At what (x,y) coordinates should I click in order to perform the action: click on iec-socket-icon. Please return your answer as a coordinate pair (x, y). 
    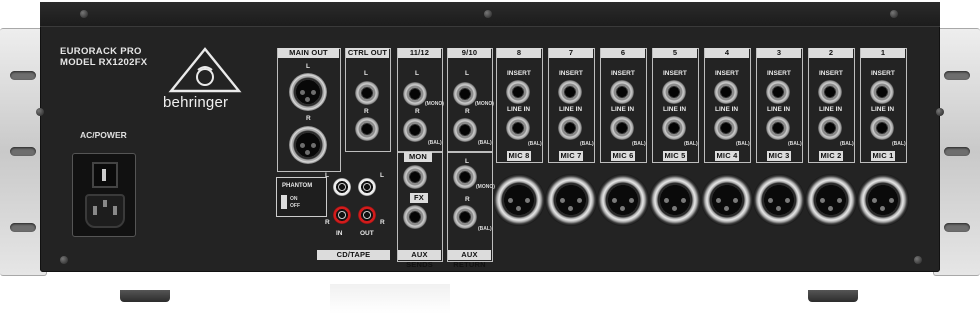
    Looking at the image, I should click on (105, 211).